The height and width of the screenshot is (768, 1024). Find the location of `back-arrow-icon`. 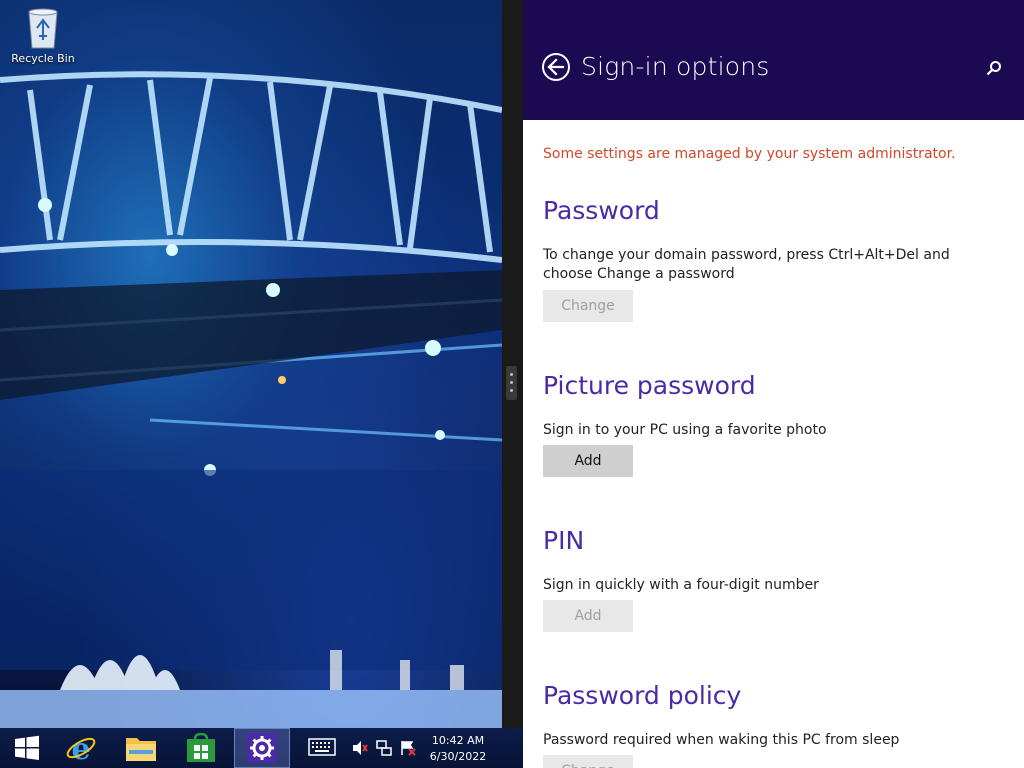

back-arrow-icon is located at coordinates (556, 67).